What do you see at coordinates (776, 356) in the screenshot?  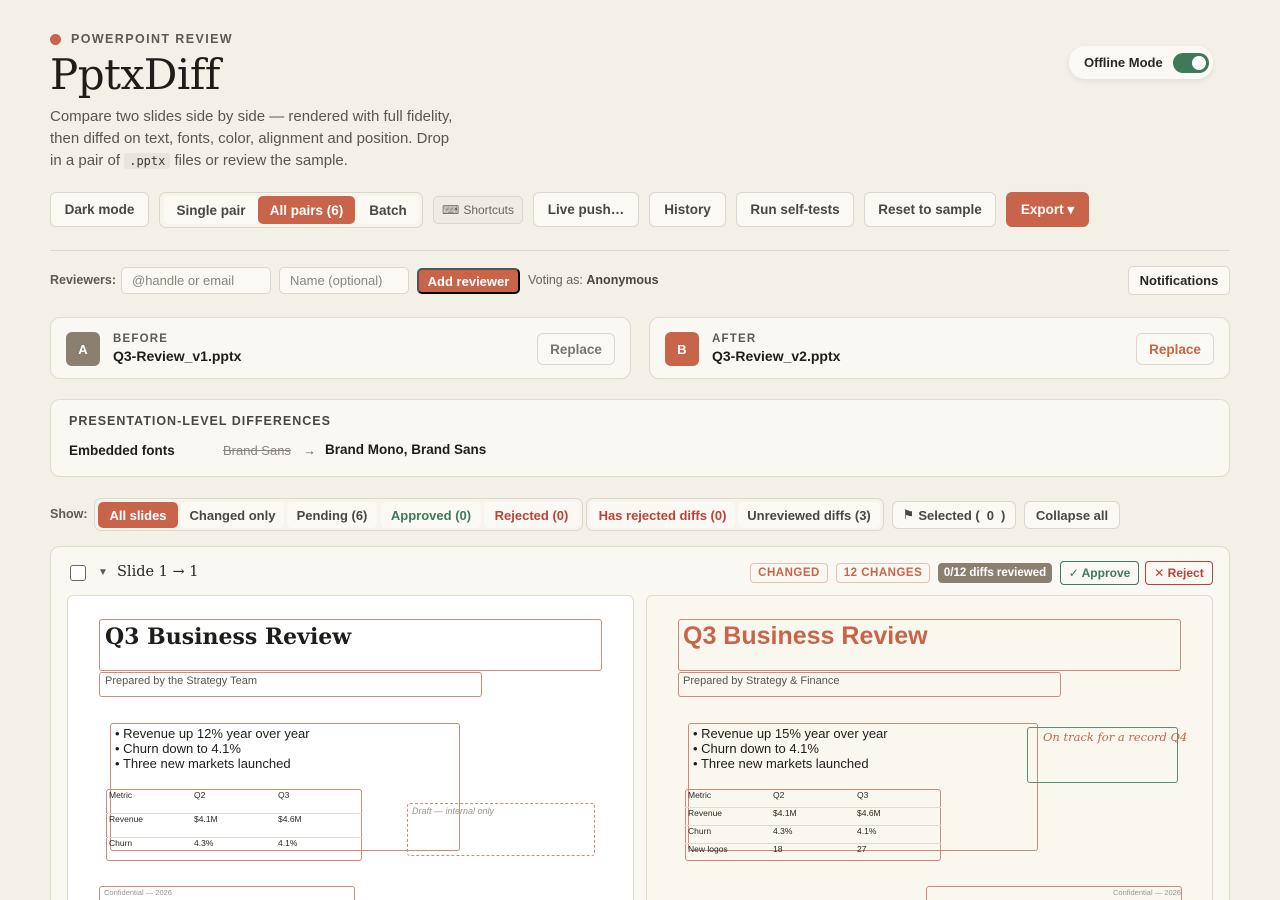 I see `after-filename: Q3-Review_v2.pptx` at bounding box center [776, 356].